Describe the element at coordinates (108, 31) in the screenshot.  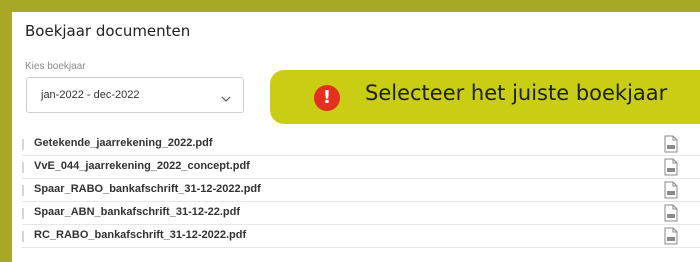
I see `page-title: Boekjaar documenten` at that location.